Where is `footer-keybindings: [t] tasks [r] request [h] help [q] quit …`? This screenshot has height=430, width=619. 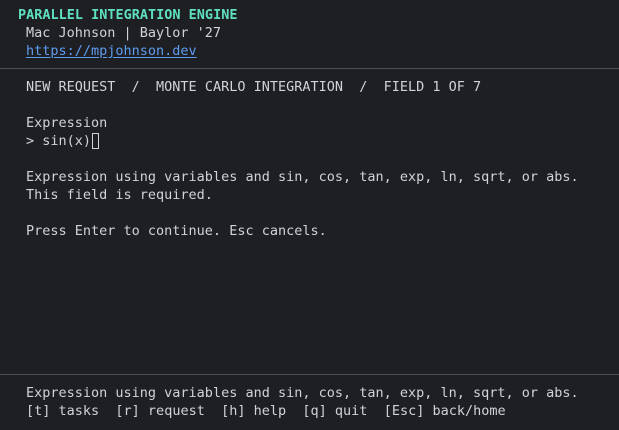
footer-keybindings: [t] tasks [r] request [h] help [q] quit … is located at coordinates (266, 411).